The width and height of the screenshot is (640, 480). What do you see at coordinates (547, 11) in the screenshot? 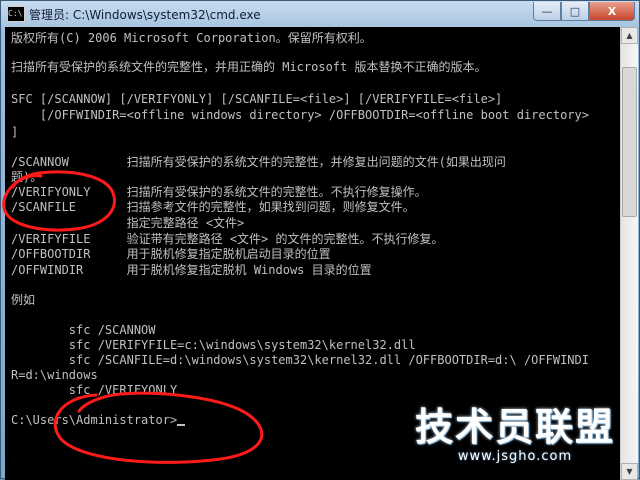
I see `minimize-button: —` at bounding box center [547, 11].